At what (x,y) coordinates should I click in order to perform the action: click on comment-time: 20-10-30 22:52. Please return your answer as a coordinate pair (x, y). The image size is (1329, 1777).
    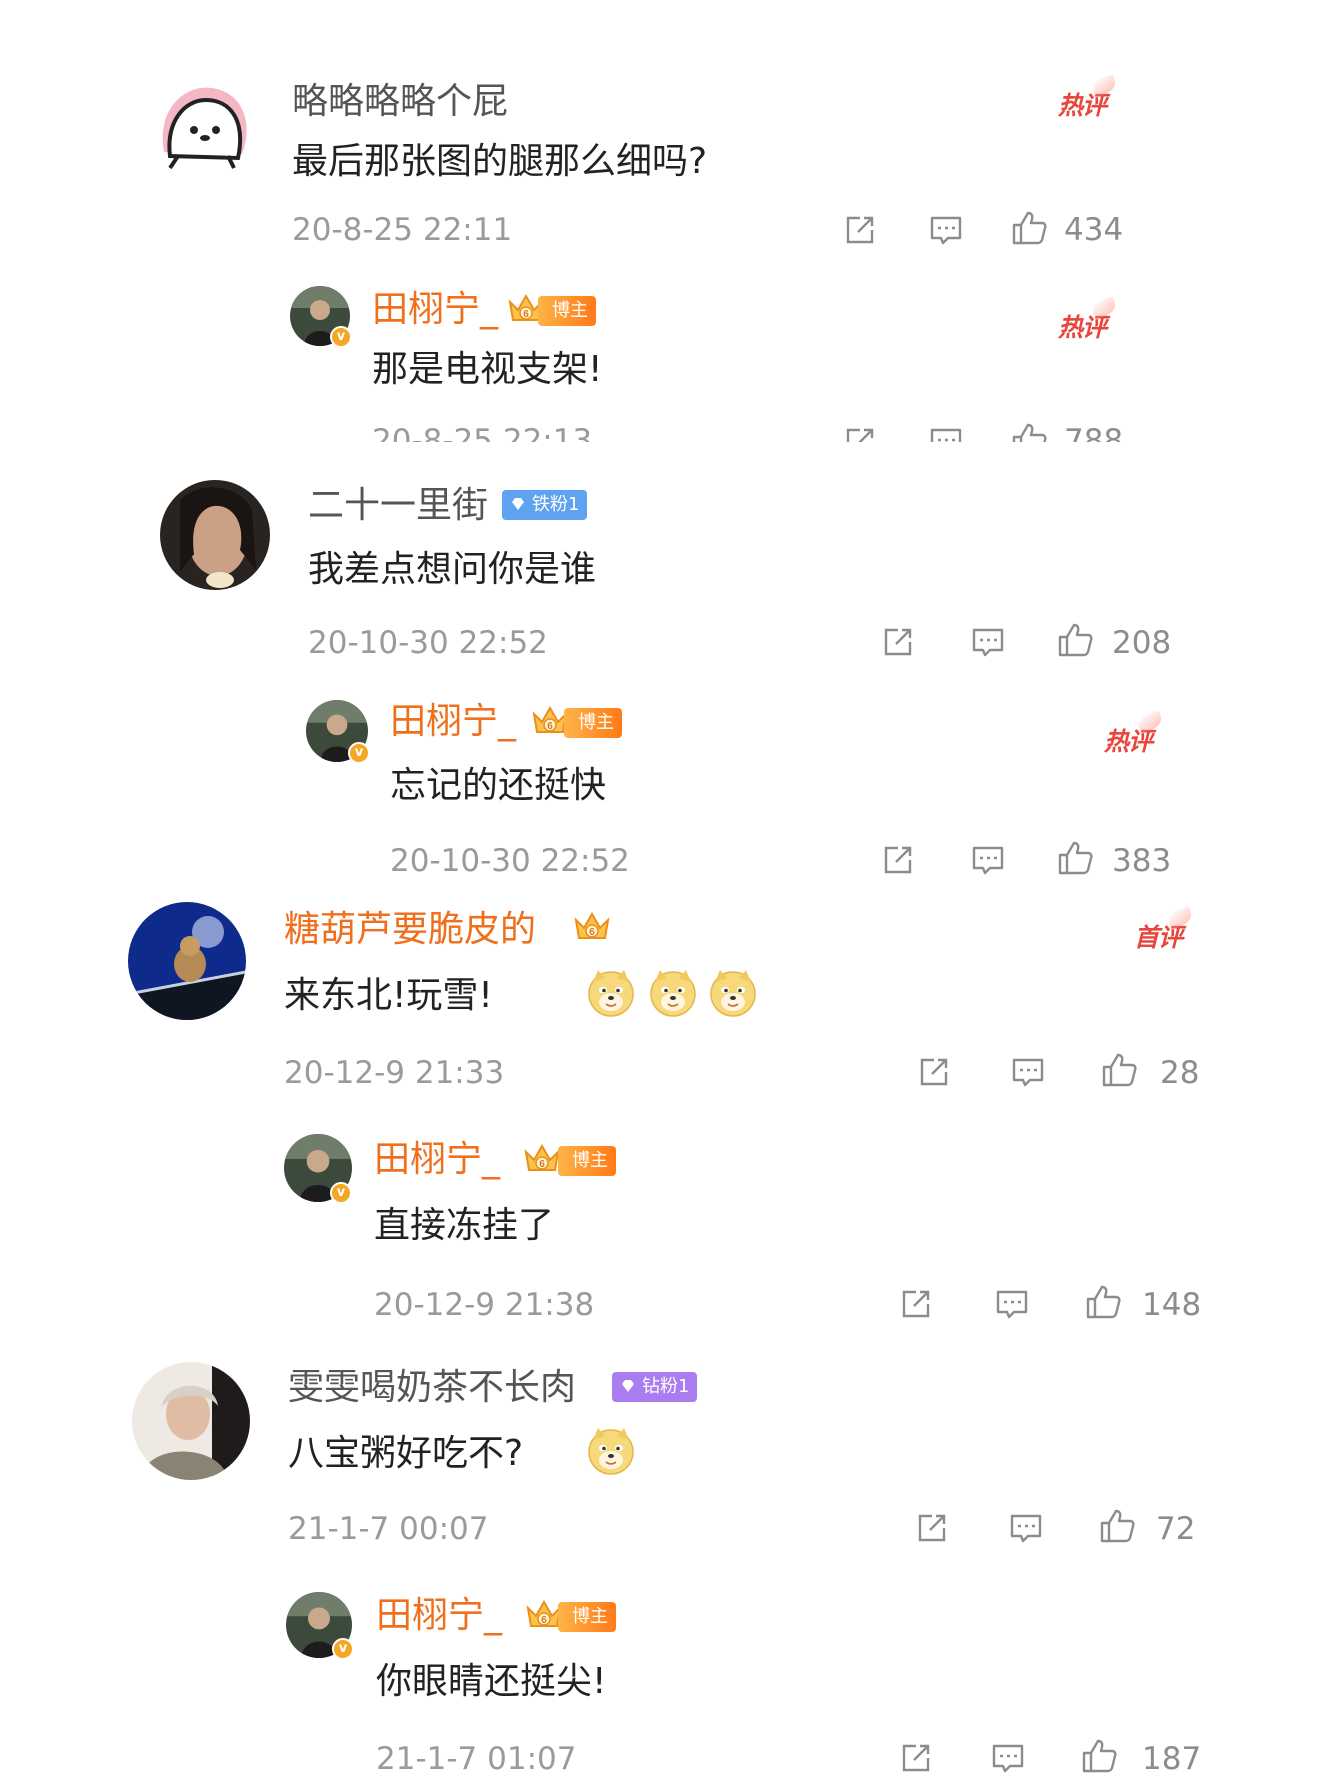
    Looking at the image, I should click on (428, 643).